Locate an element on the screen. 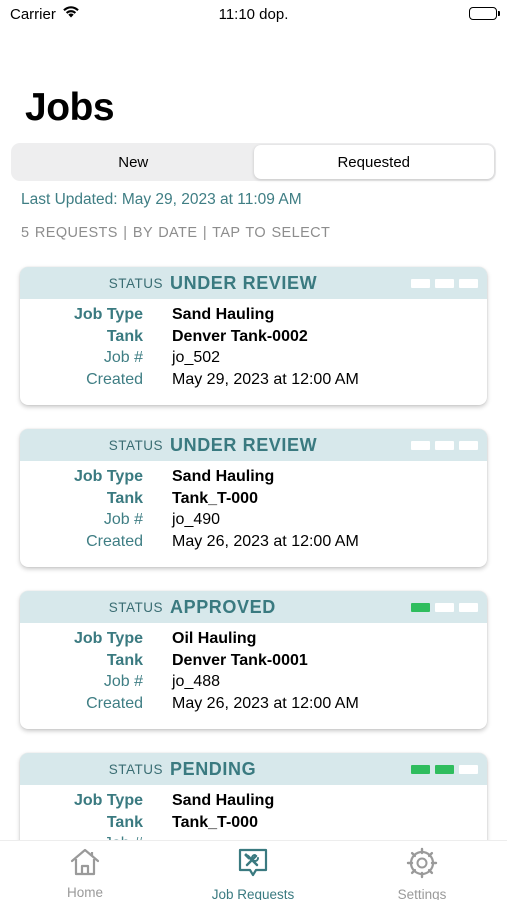 This screenshot has width=507, height=900. clock: 11:10 dop. is located at coordinates (253, 14).